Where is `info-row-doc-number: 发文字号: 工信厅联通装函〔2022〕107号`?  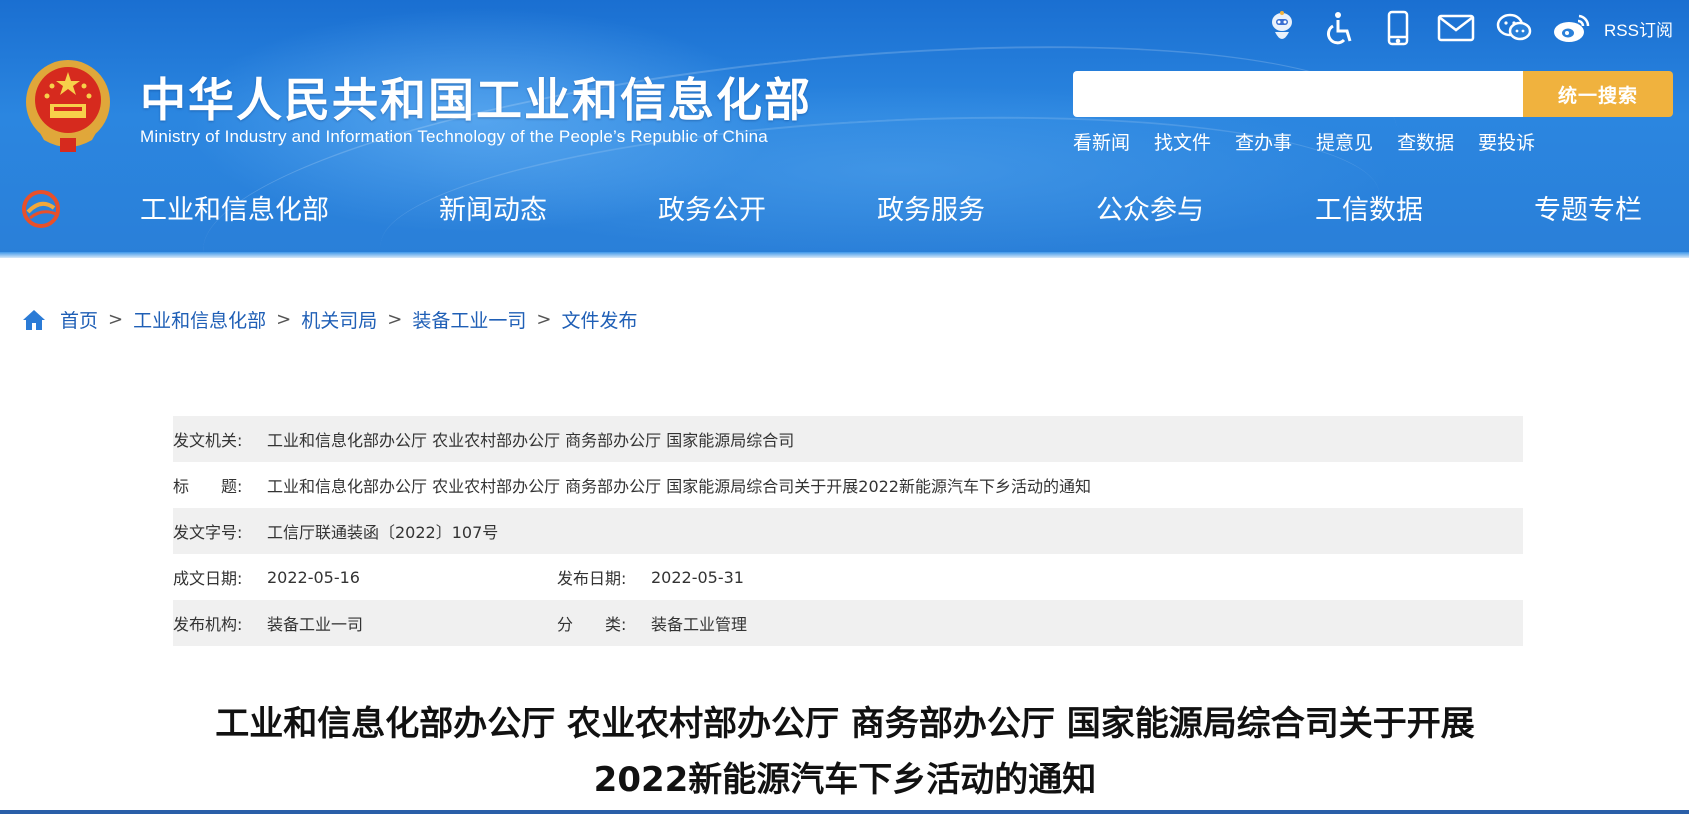 info-row-doc-number: 发文字号: 工信厅联通装函〔2022〕107号 is located at coordinates (848, 531).